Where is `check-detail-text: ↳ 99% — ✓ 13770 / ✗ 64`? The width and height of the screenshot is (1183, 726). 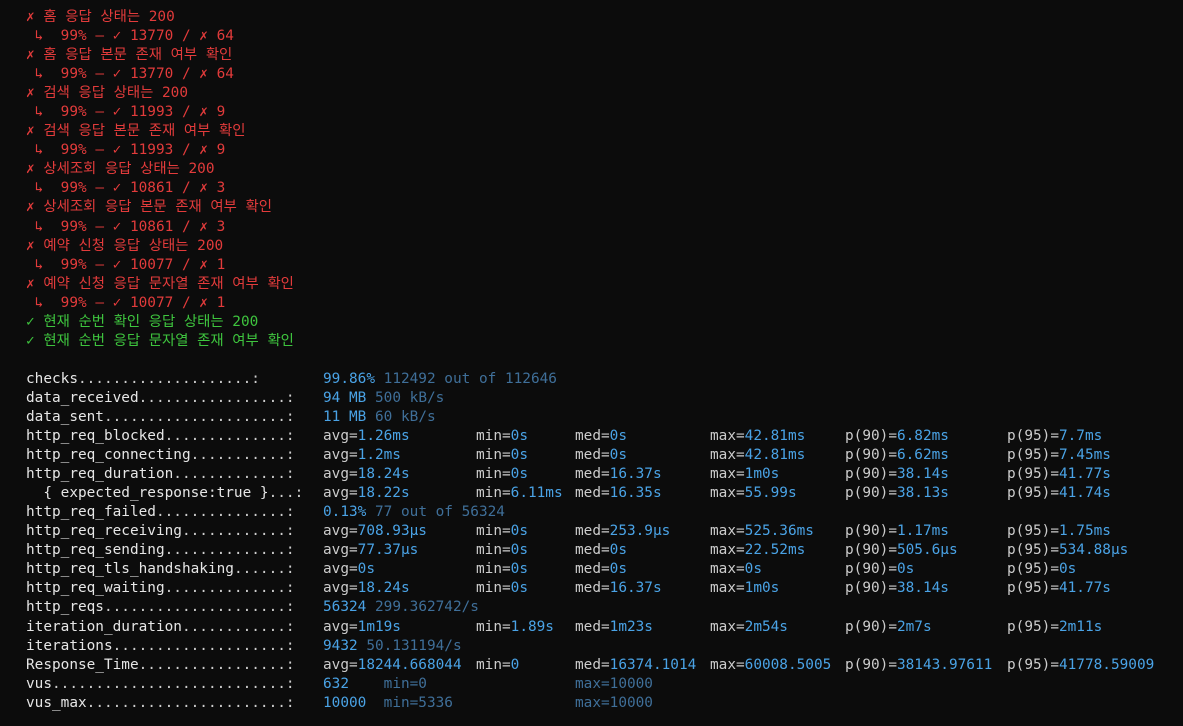 check-detail-text: ↳ 99% — ✓ 13770 / ✗ 64 is located at coordinates (134, 36).